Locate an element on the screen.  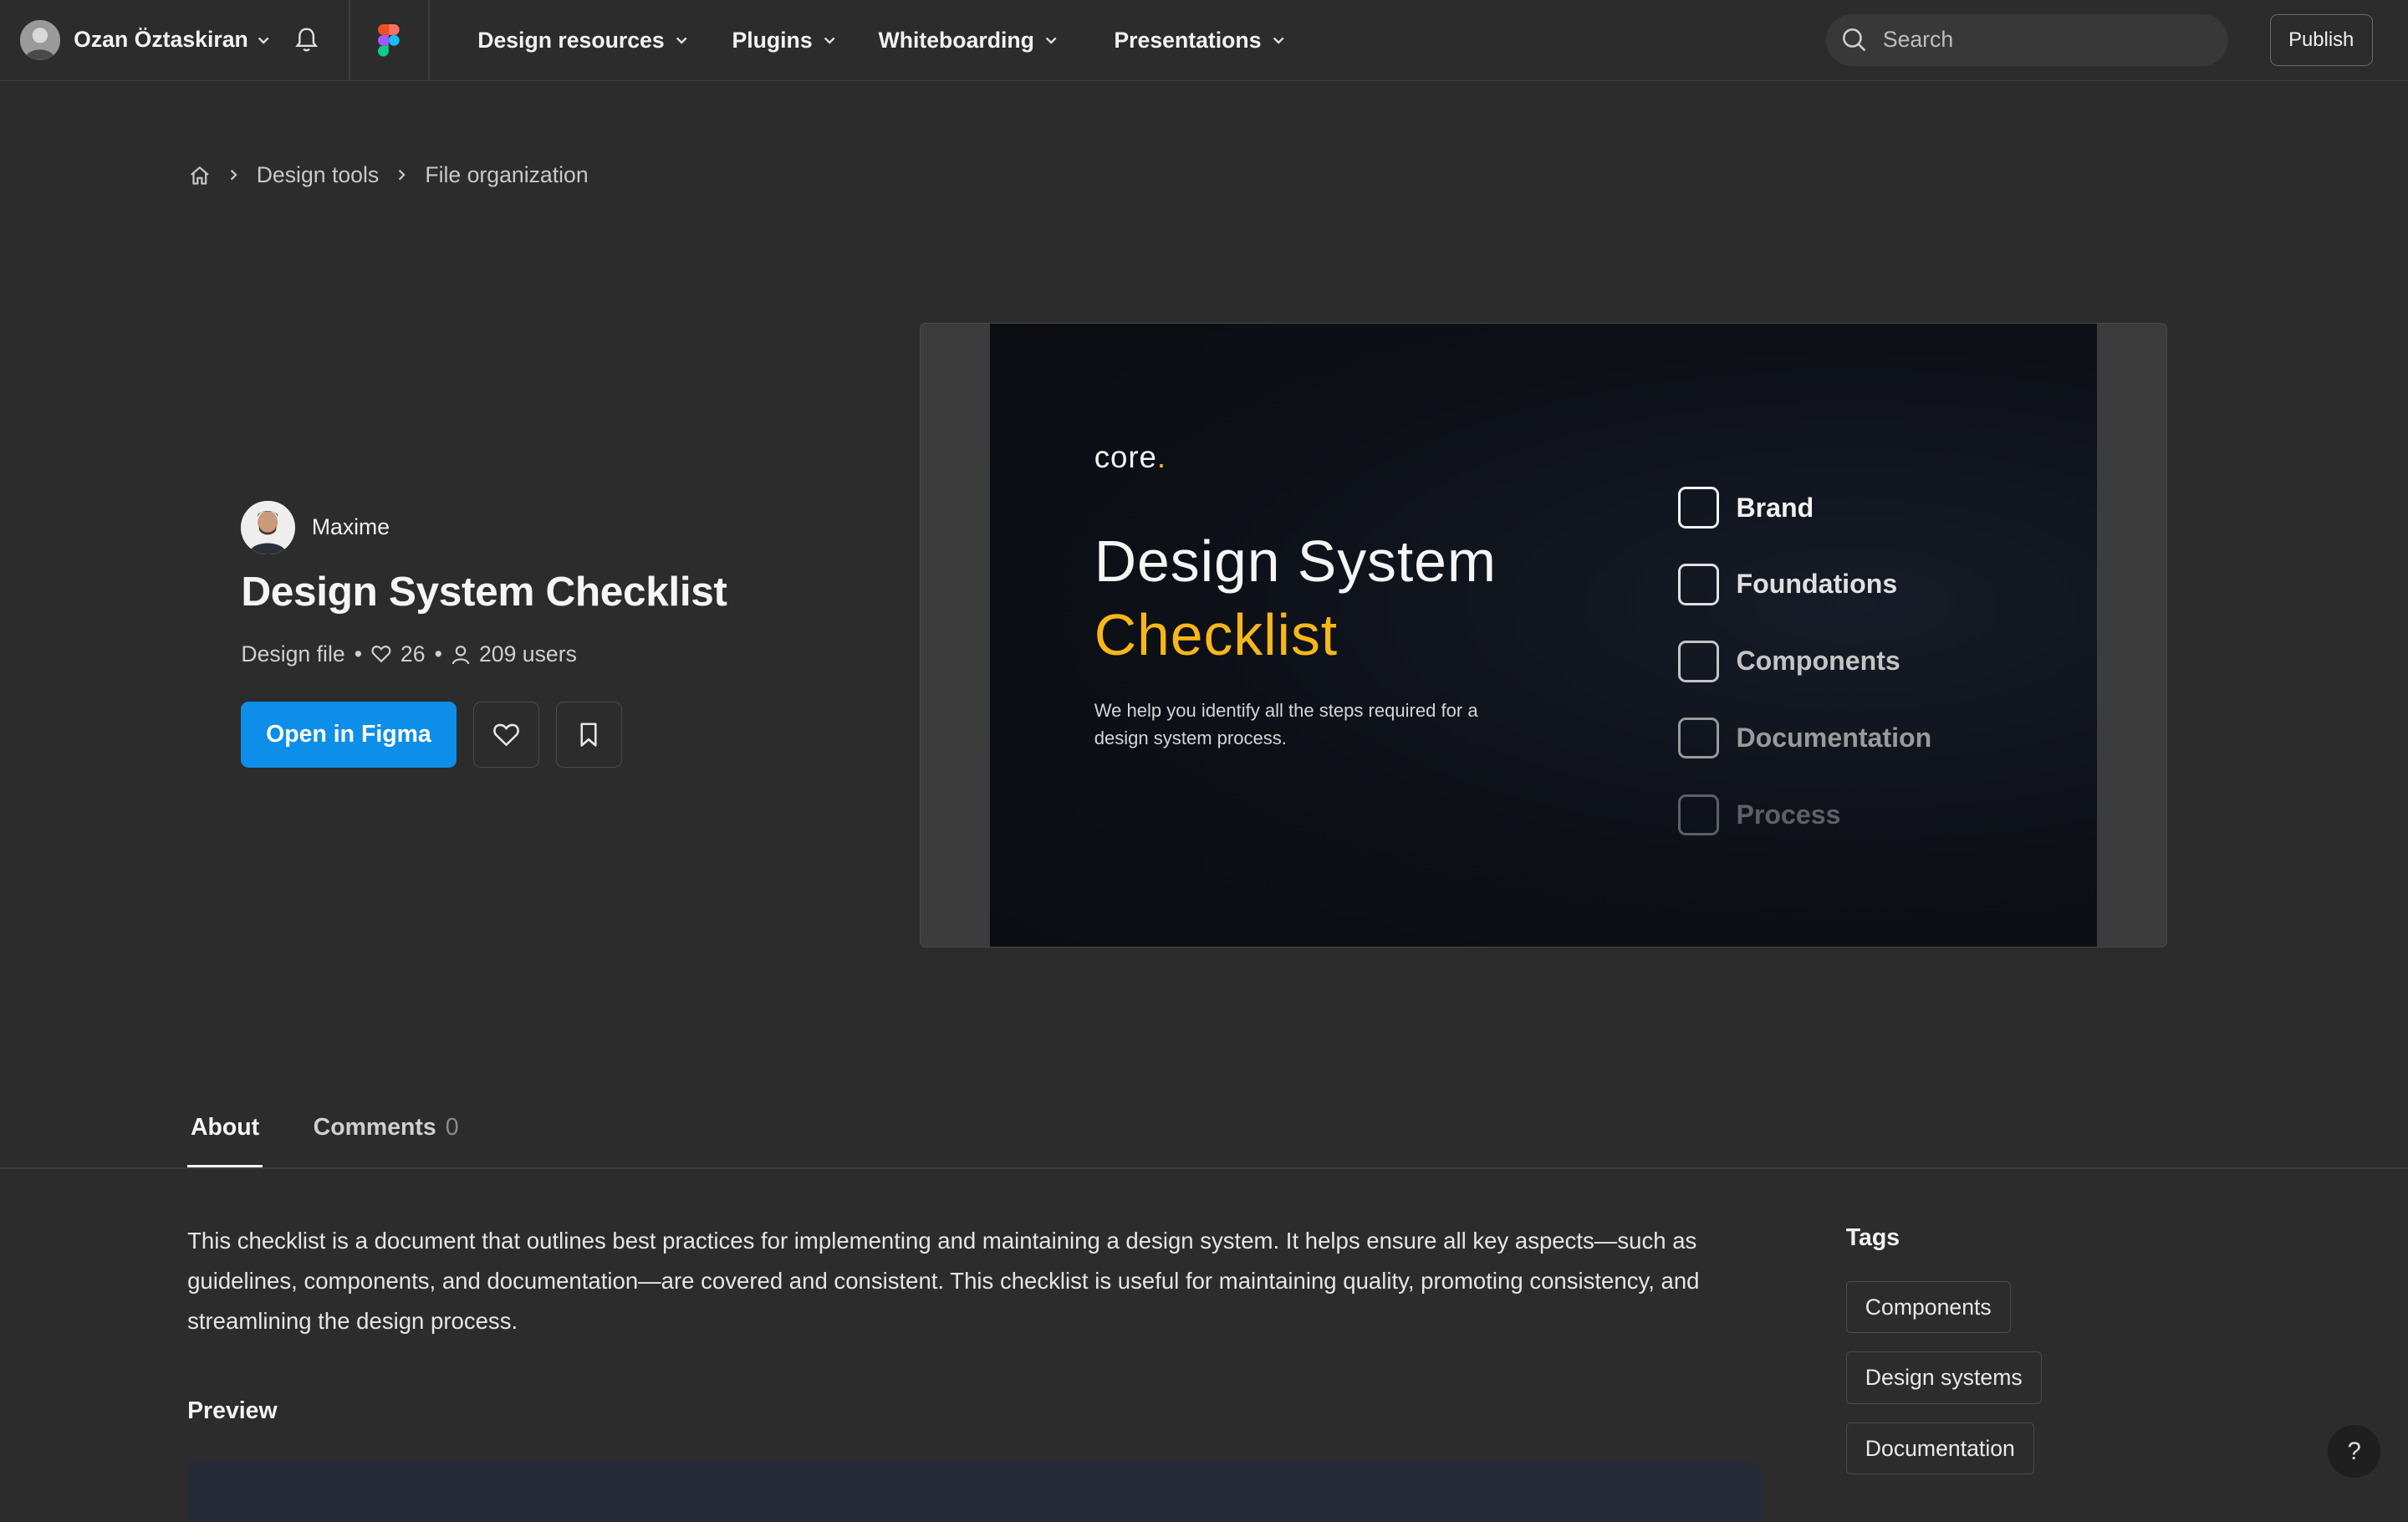
breadcrumb: Design tools File organization is located at coordinates (389, 175).